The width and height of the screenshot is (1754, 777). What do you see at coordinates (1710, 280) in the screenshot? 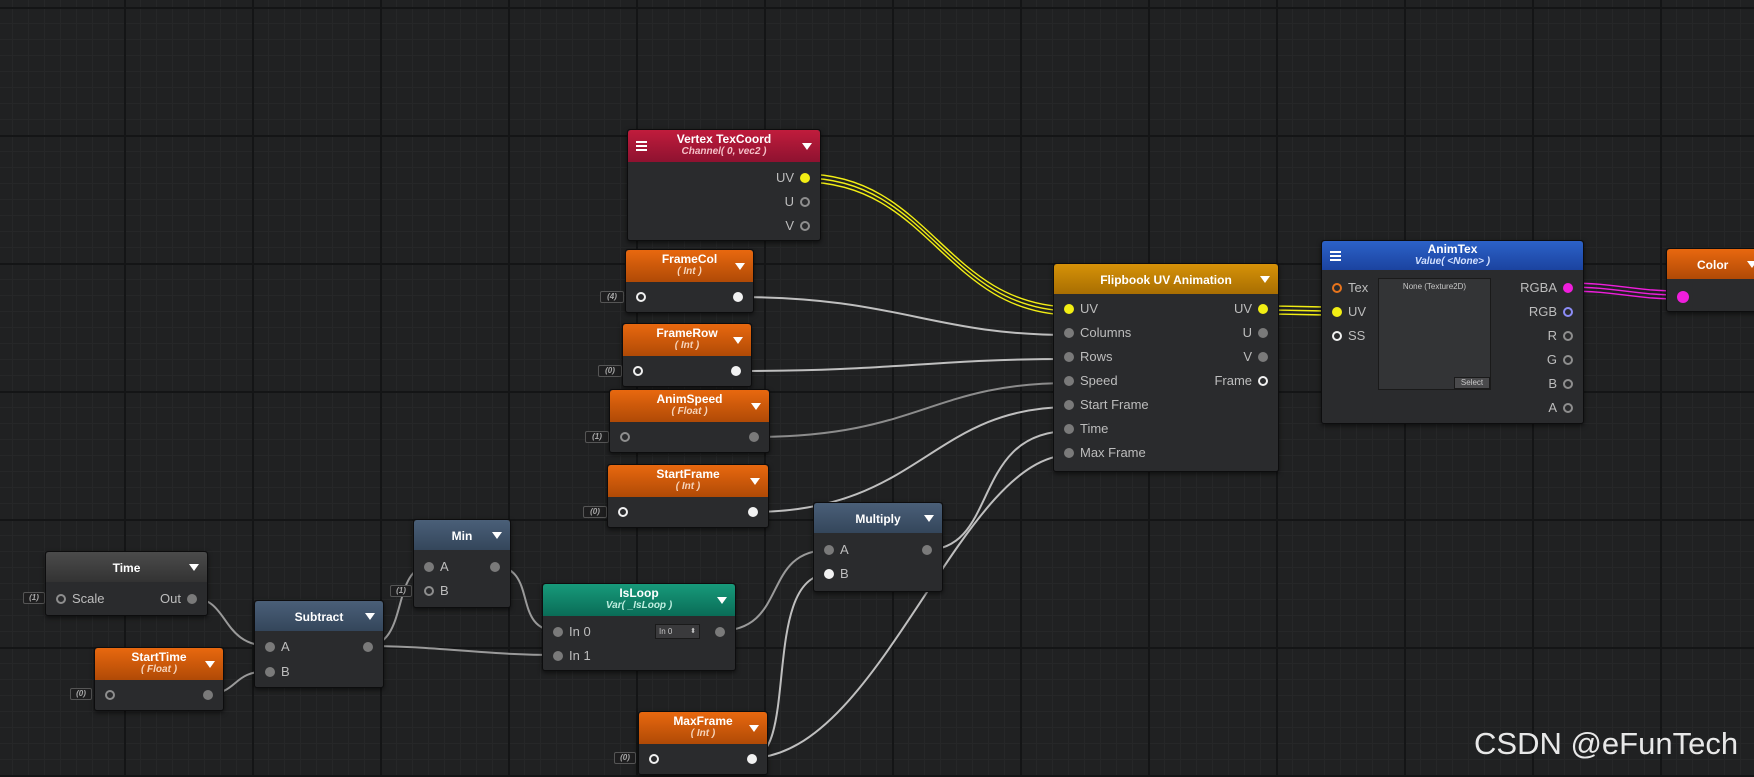
I see `color-node: Color` at bounding box center [1710, 280].